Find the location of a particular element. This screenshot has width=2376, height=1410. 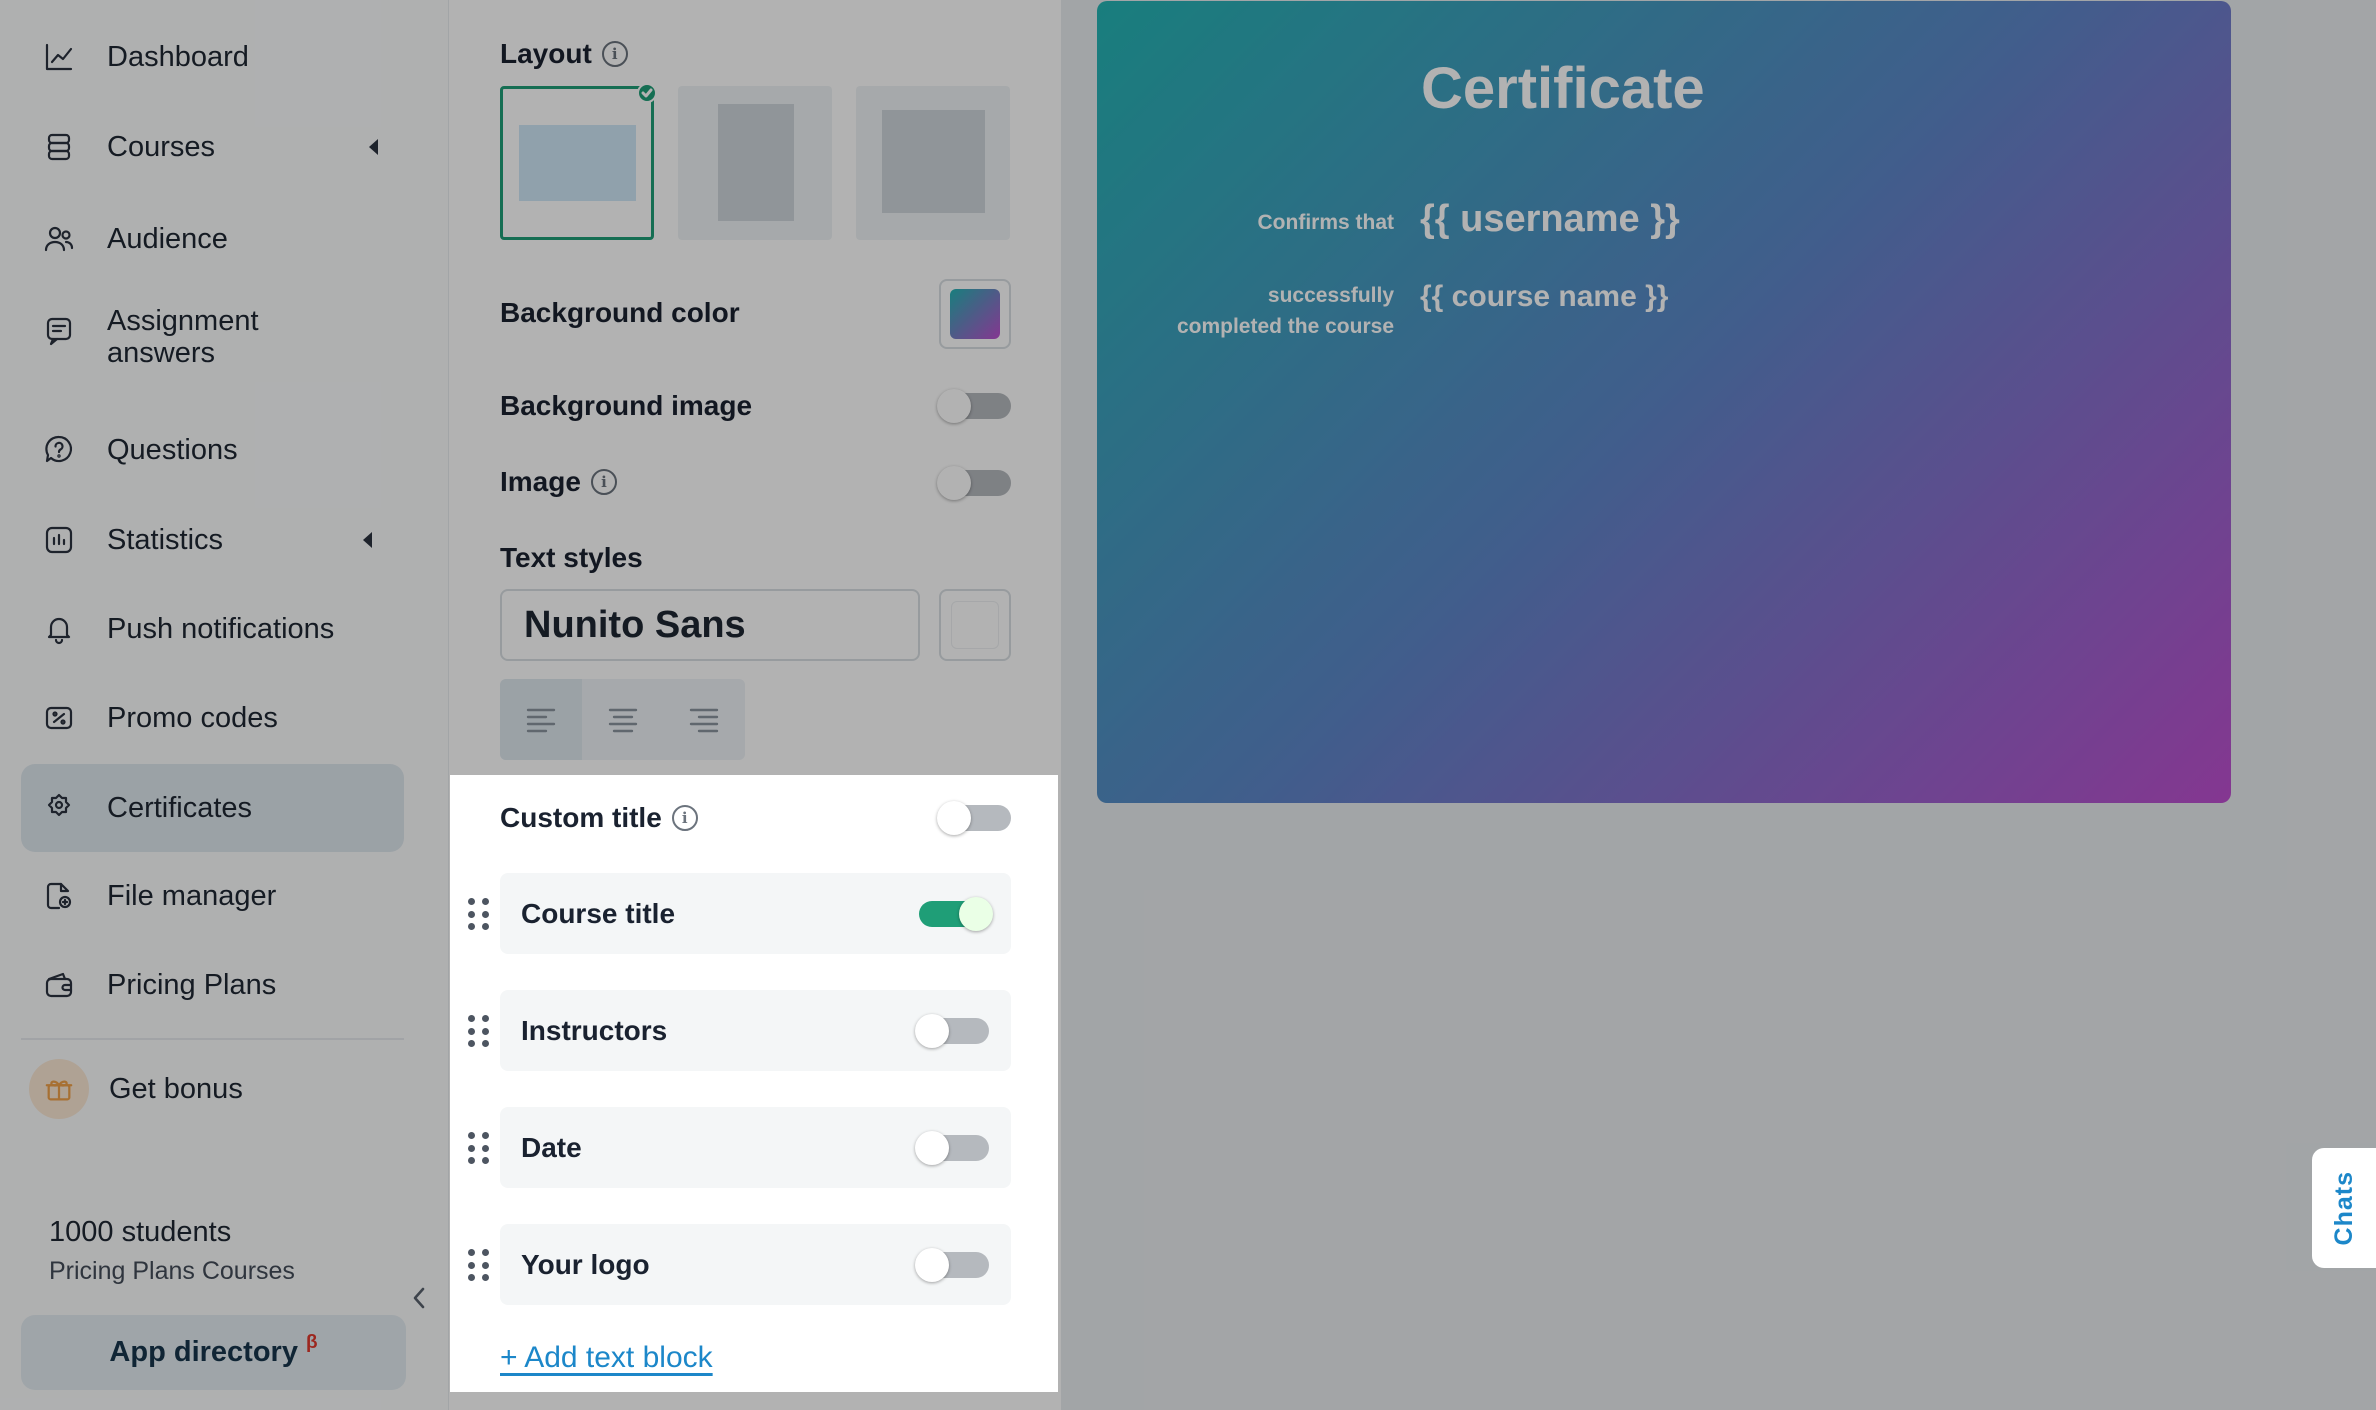

block-your-logo: Your logo is located at coordinates (755, 1264).